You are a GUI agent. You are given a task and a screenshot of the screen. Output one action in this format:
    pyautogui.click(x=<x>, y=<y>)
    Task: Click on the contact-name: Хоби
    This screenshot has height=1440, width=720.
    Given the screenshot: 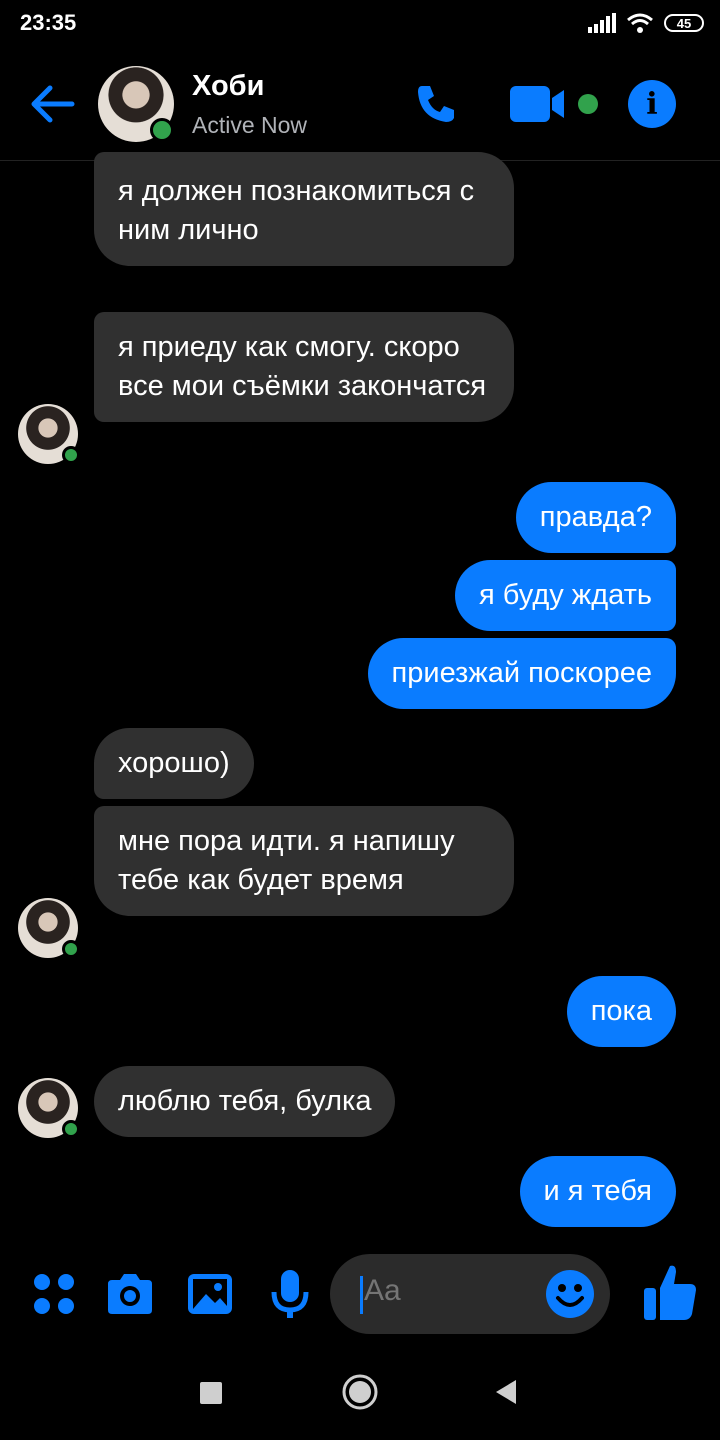 What is the action you would take?
    pyautogui.click(x=228, y=86)
    